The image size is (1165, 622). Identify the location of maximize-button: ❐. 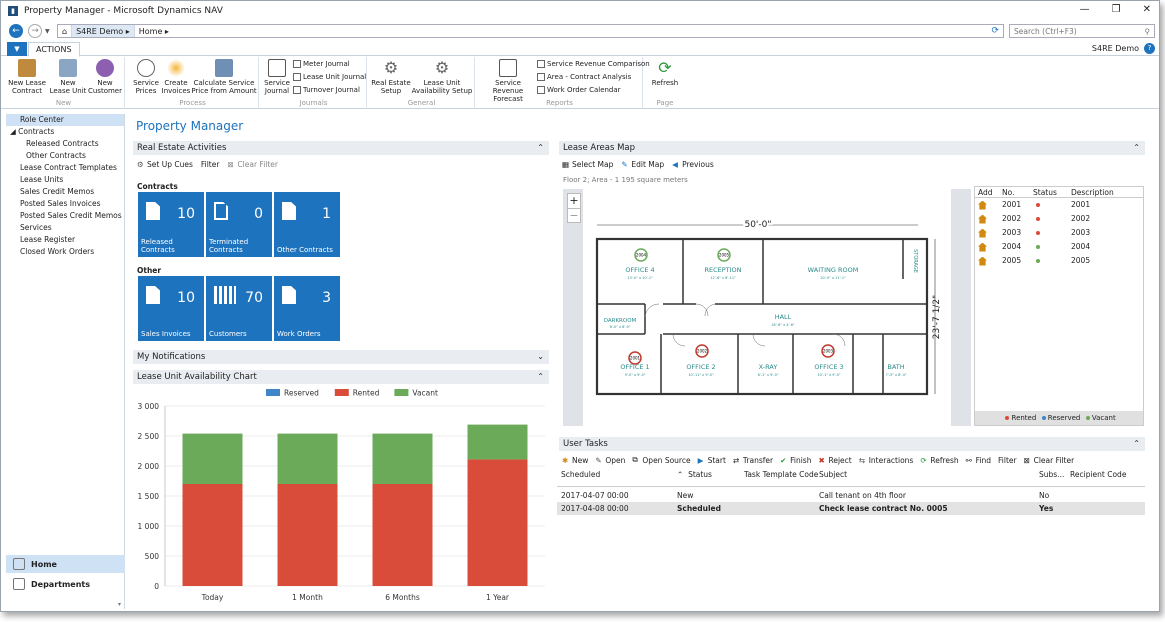
(1116, 9).